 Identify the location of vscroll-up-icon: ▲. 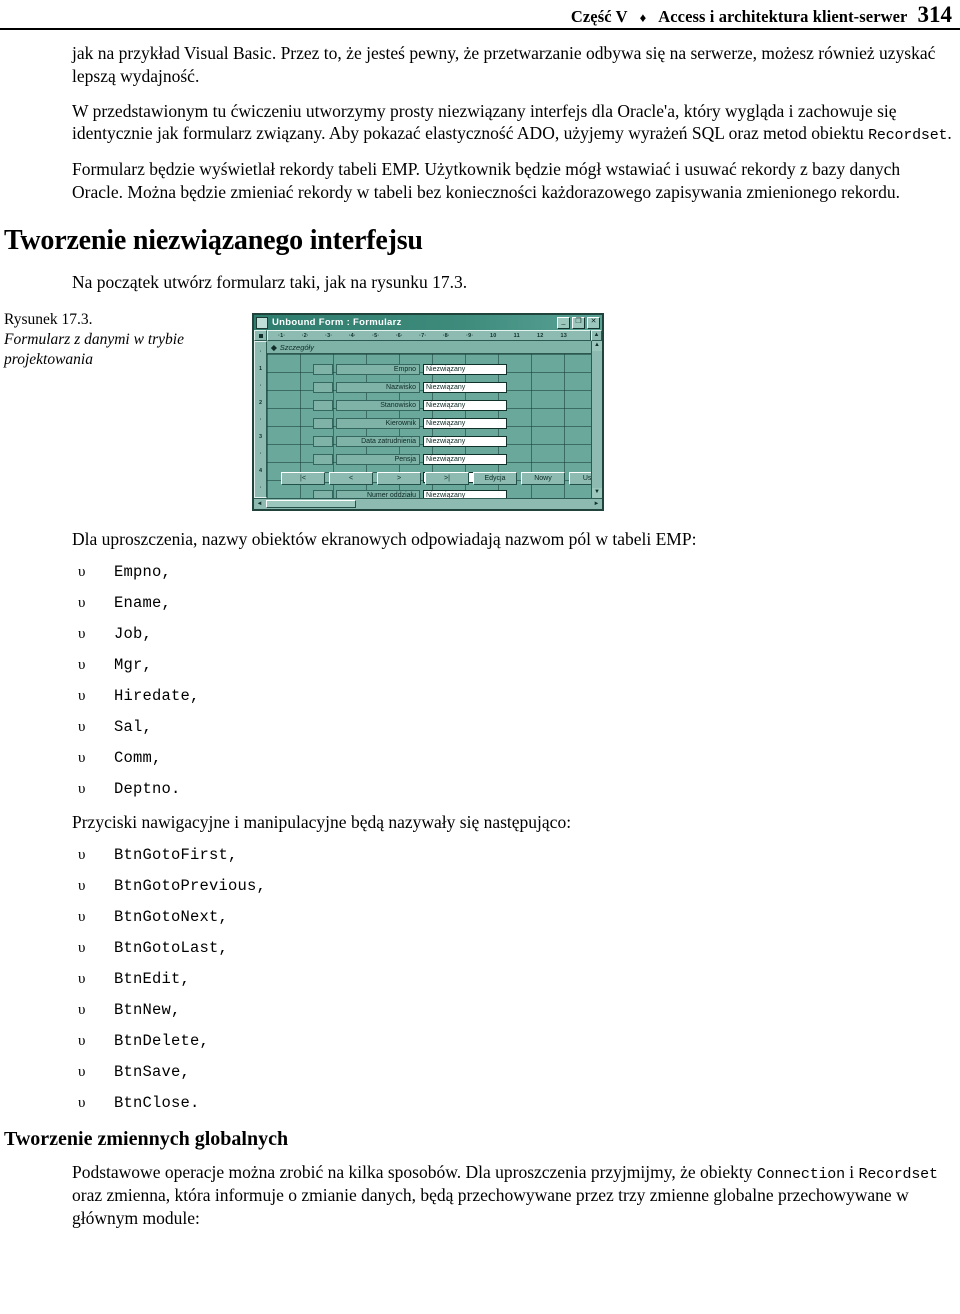
(597, 346).